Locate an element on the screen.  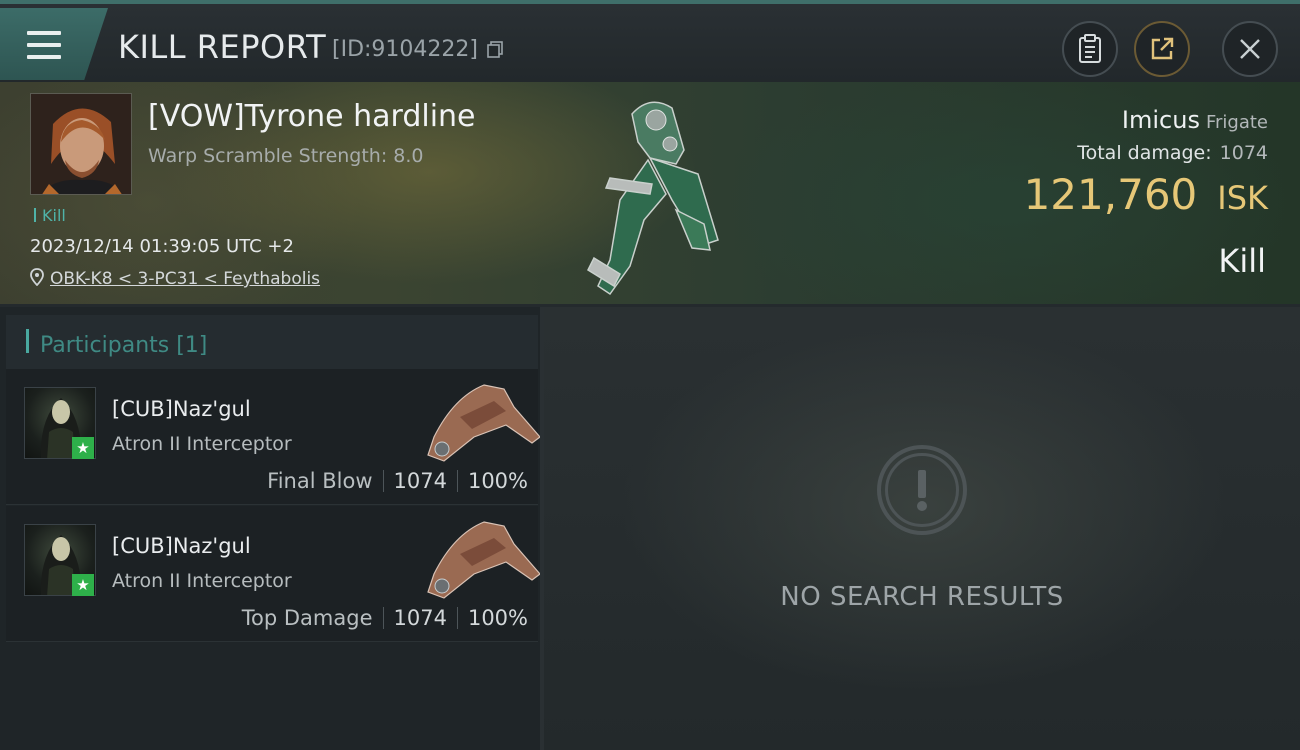
menu-button is located at coordinates (54, 44).